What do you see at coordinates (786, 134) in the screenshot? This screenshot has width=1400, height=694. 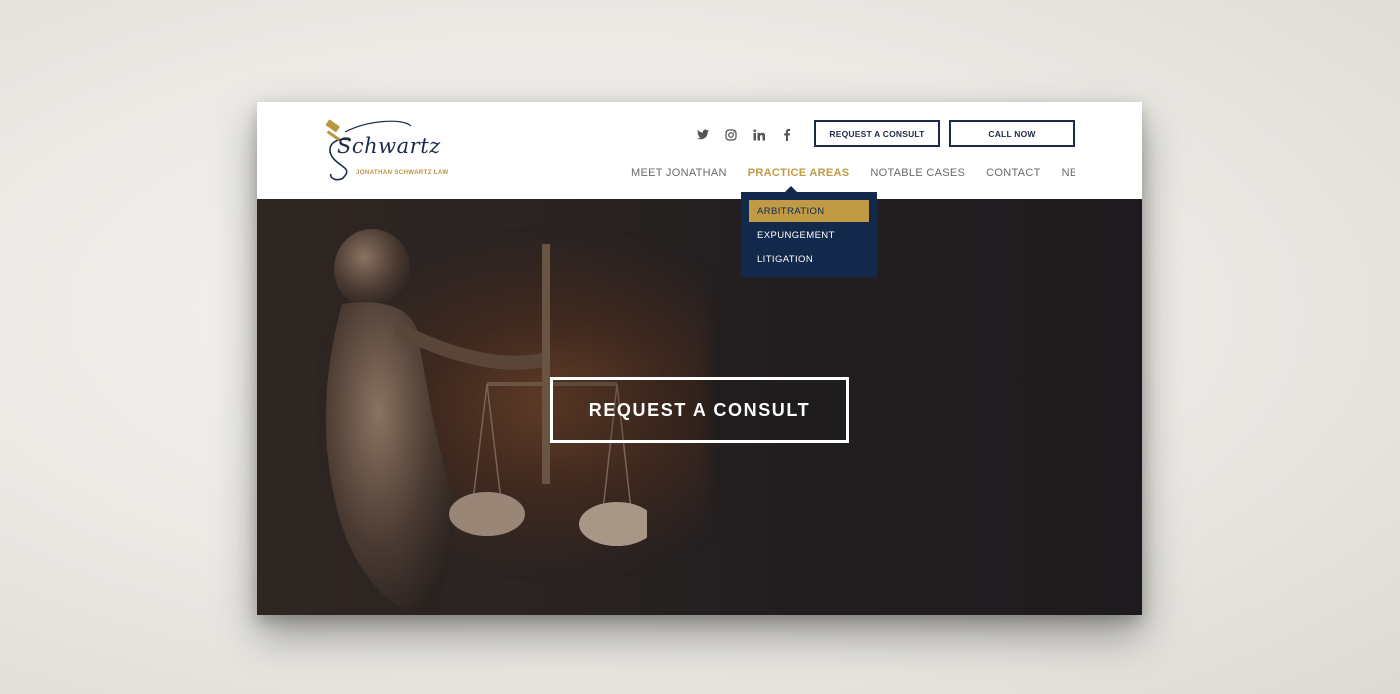 I see `facebook-icon` at bounding box center [786, 134].